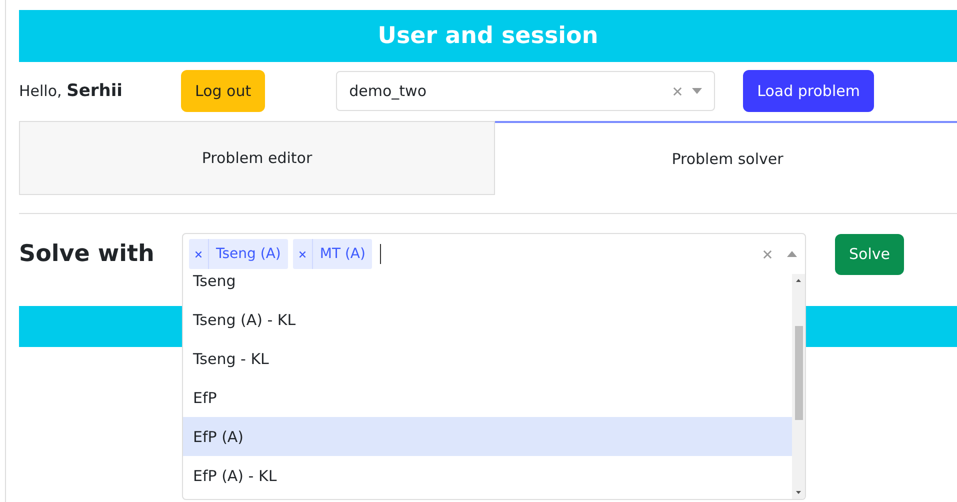  I want to click on logout-button: Log out, so click(223, 91).